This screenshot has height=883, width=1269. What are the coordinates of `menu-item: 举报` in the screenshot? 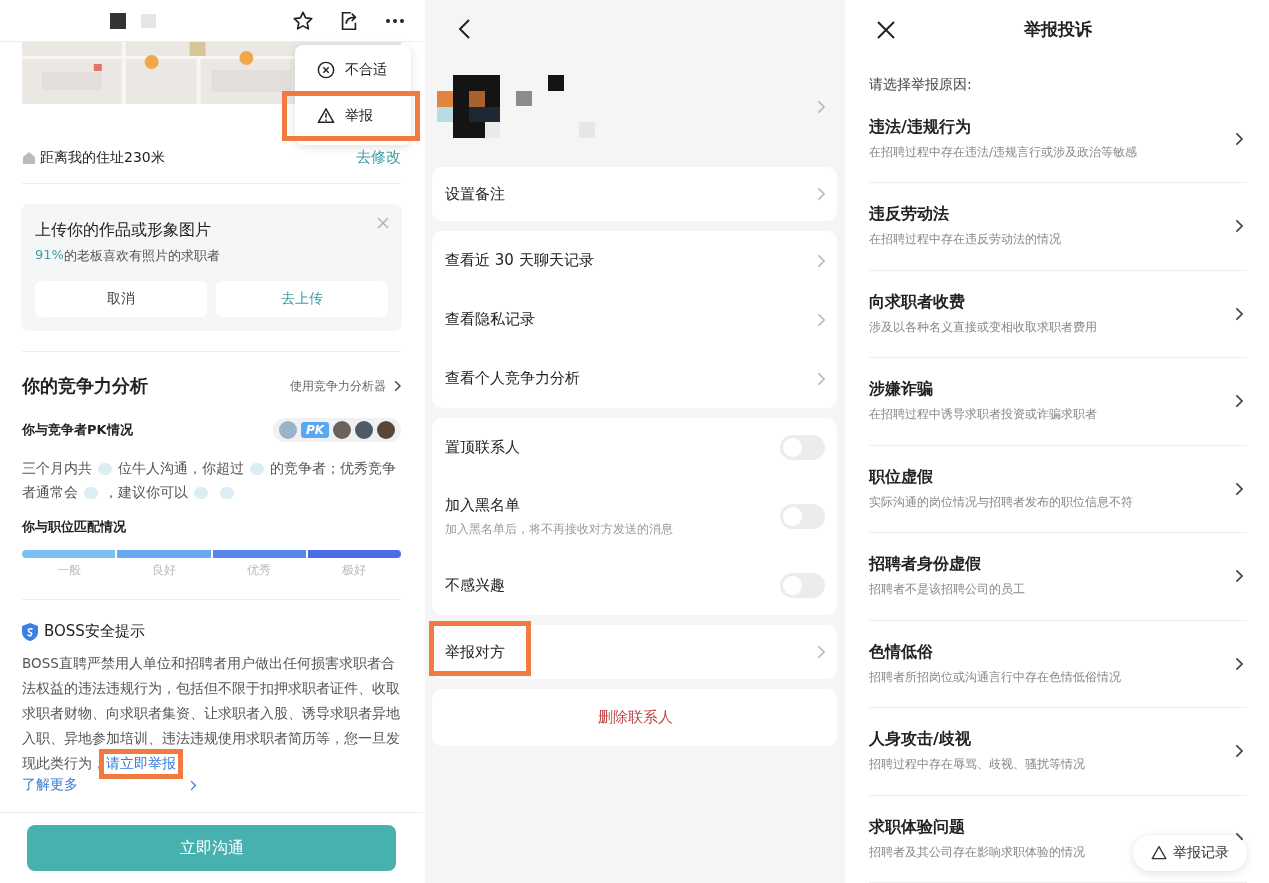 It's located at (351, 116).